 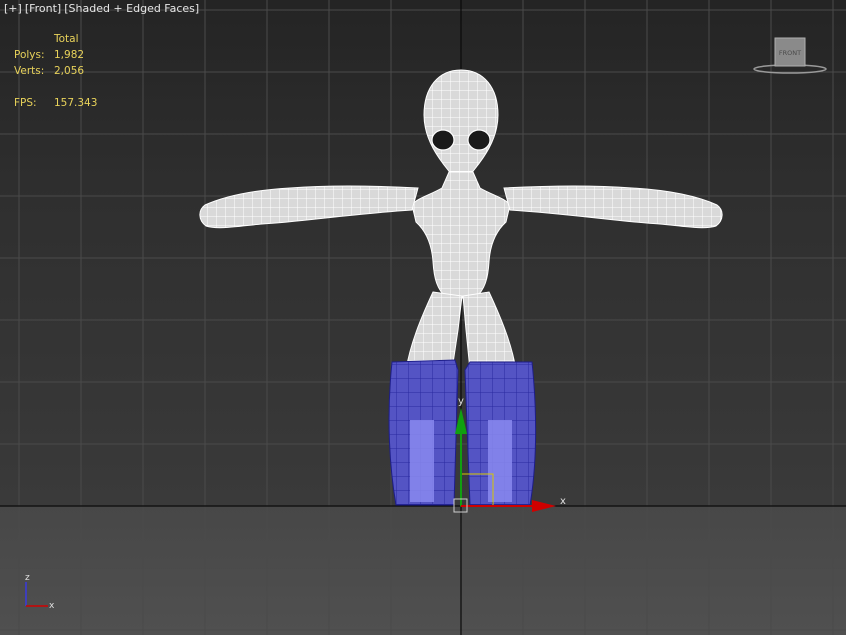 I want to click on viewport-general-menu: [+], so click(x=13, y=8).